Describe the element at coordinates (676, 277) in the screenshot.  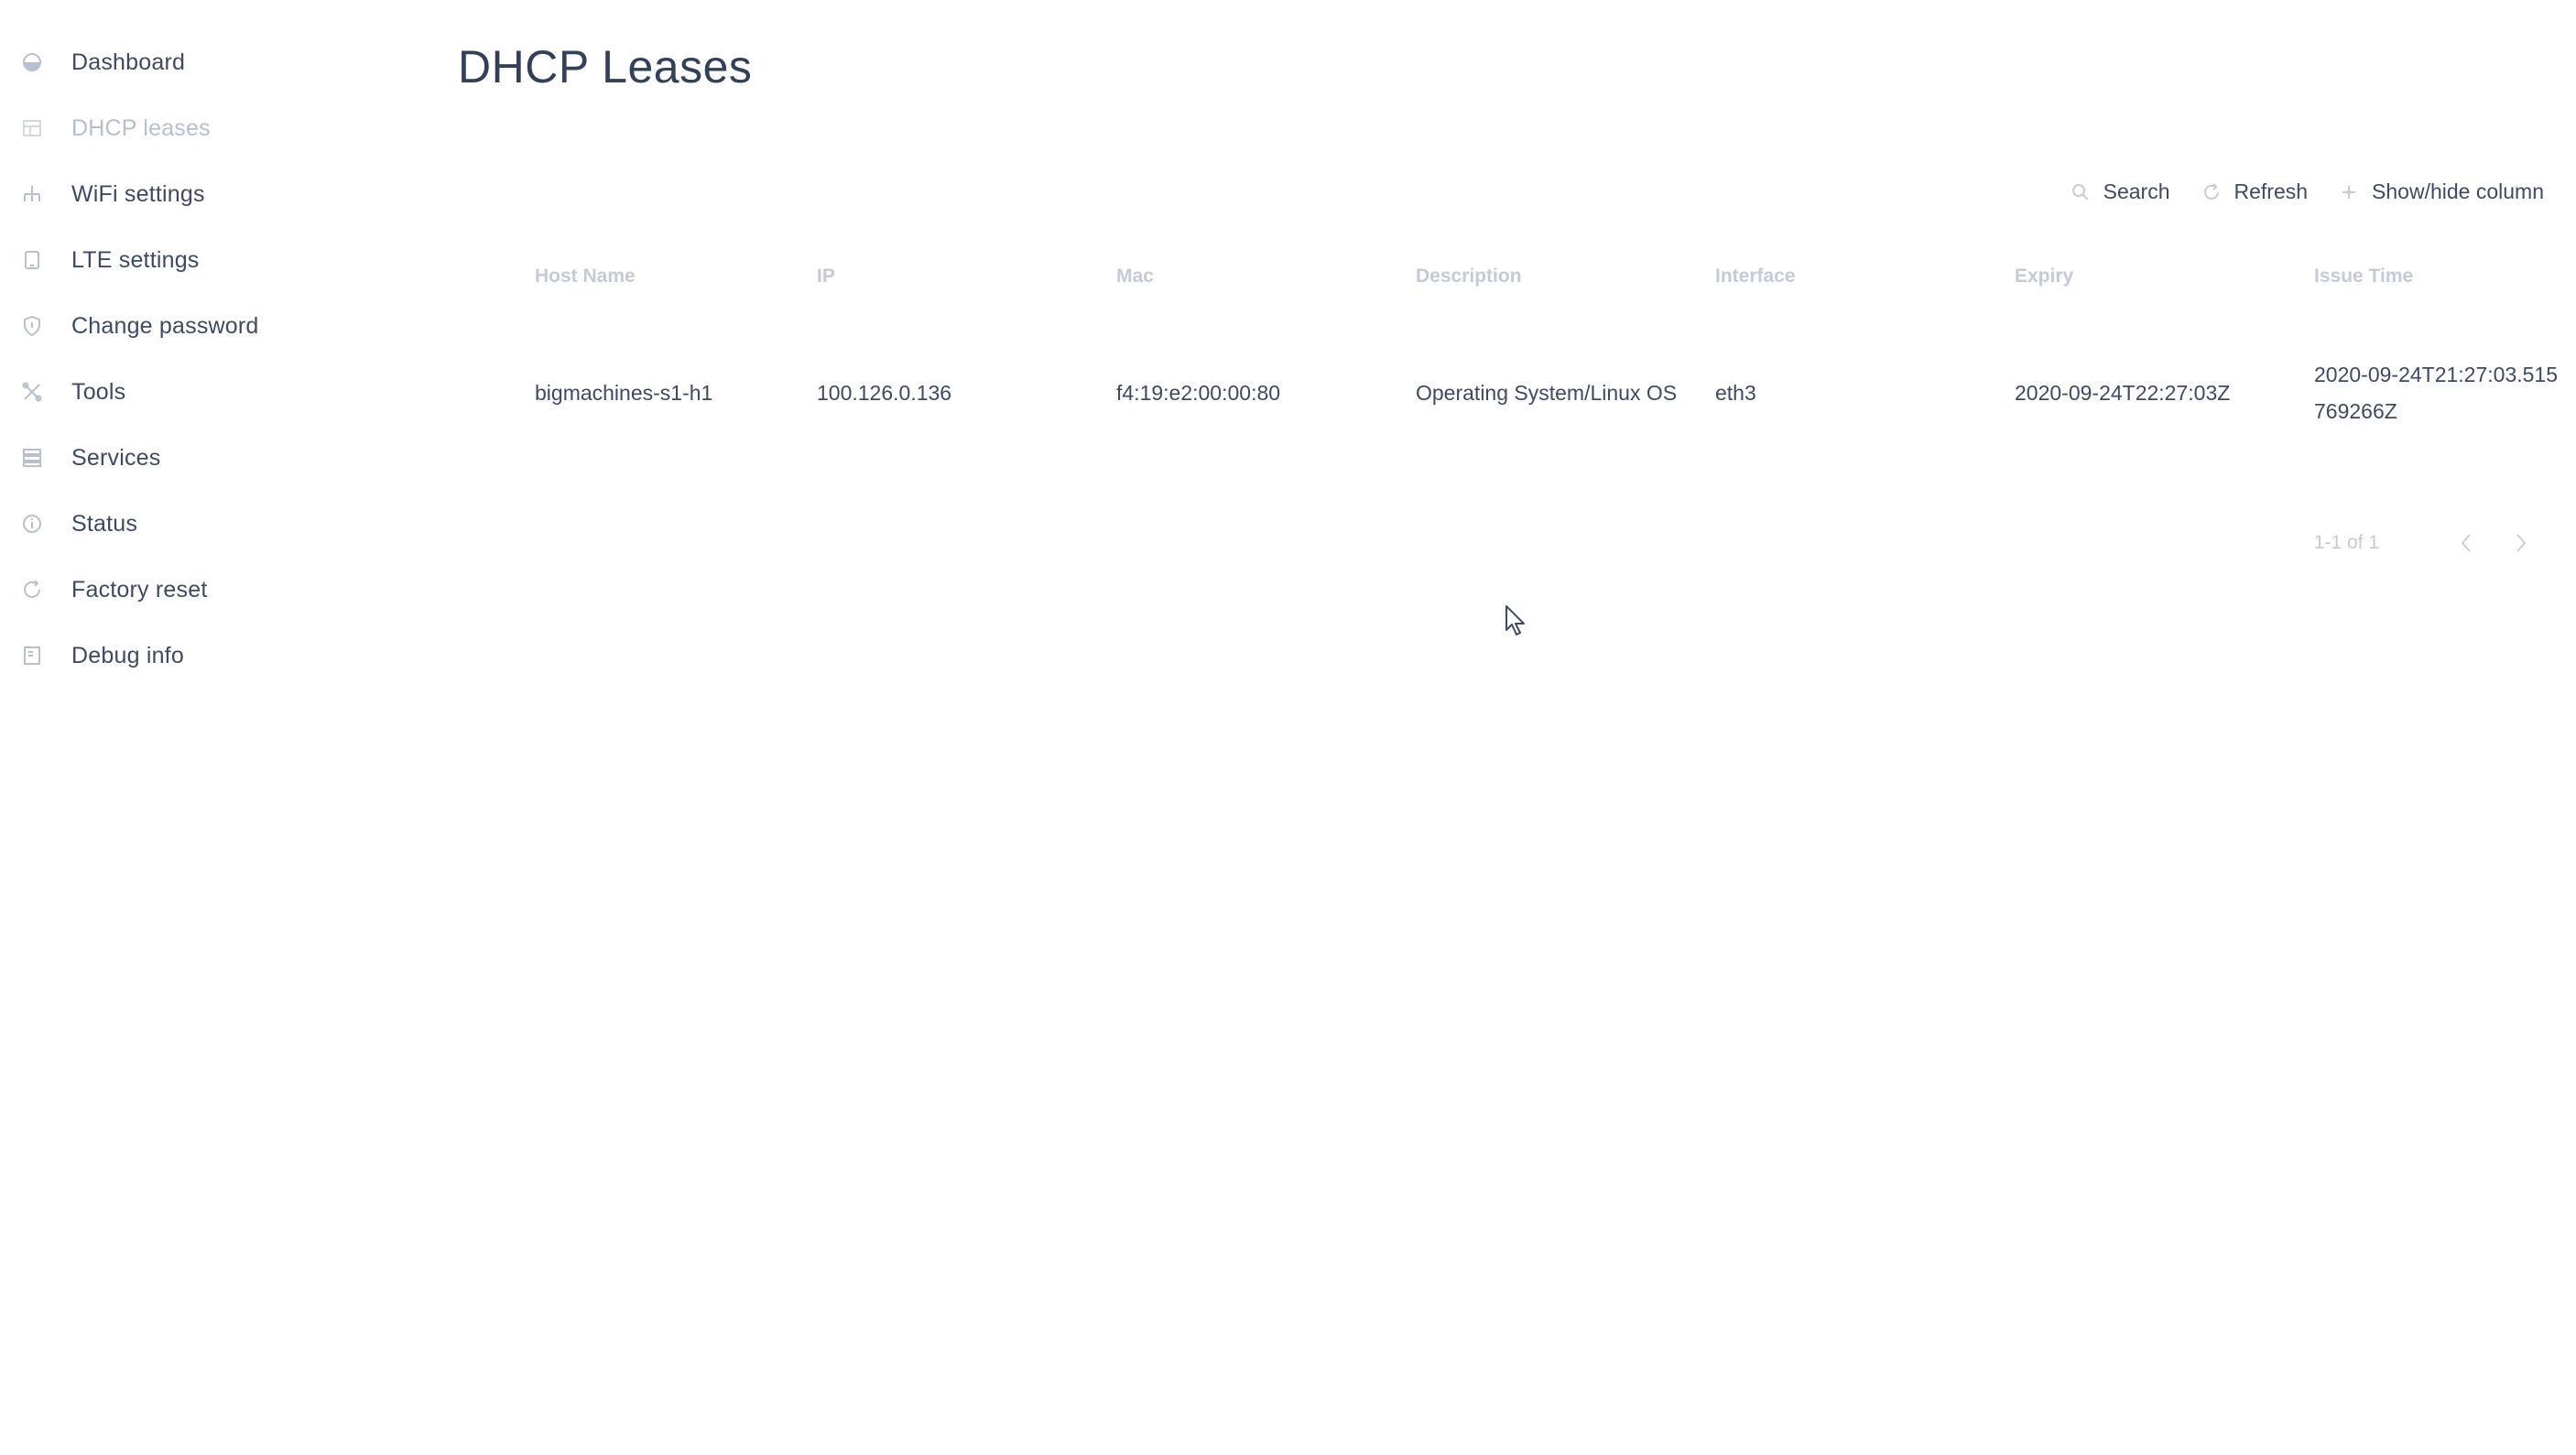
I see `column-header-host-name: Host Name` at that location.